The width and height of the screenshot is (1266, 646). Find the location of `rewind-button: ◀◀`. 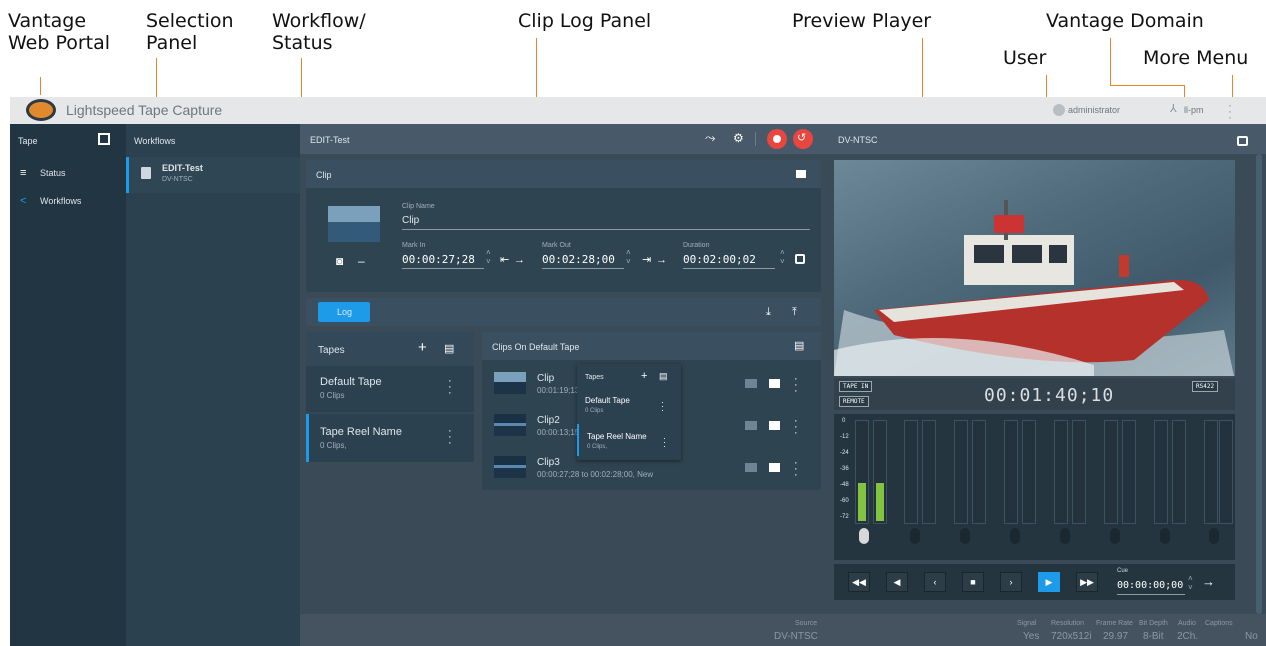

rewind-button: ◀◀ is located at coordinates (859, 582).